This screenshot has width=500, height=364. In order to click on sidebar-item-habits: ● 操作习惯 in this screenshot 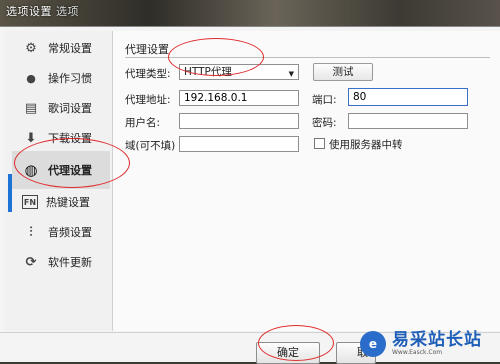, I will do `click(61, 78)`.